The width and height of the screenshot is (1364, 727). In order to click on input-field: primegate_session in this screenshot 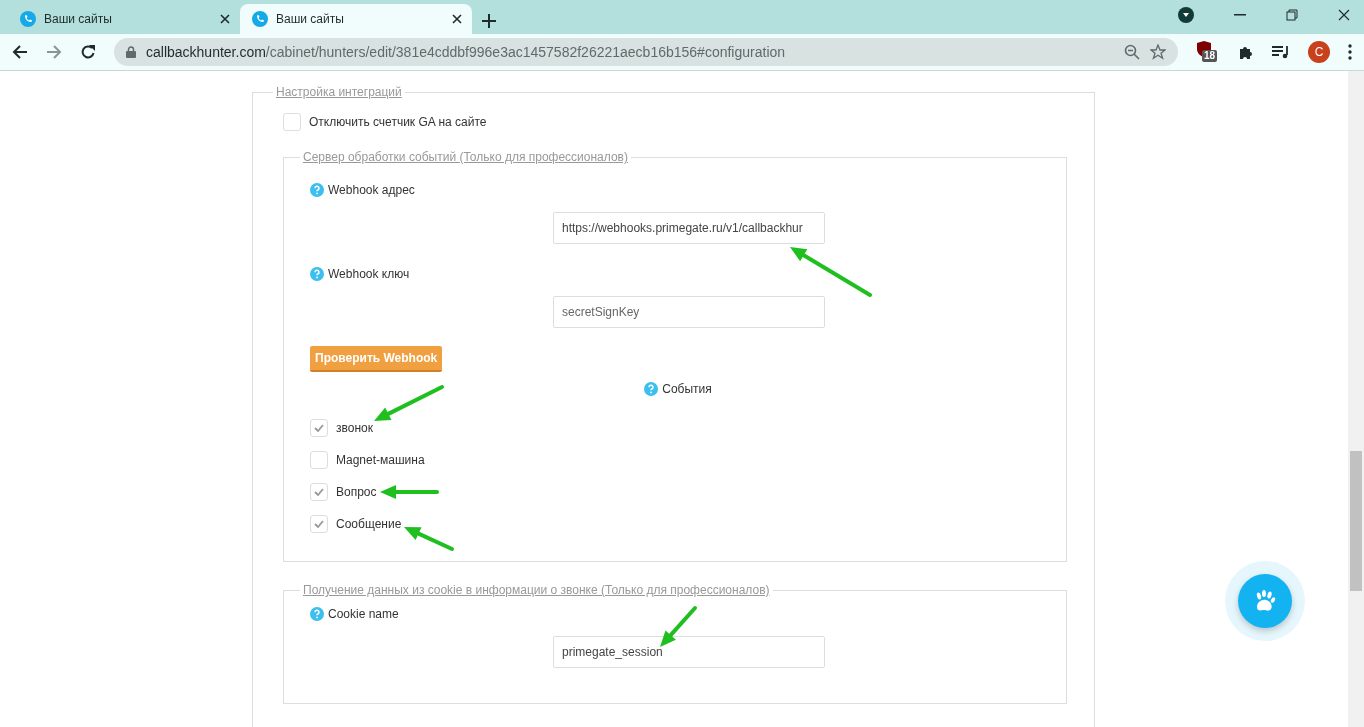, I will do `click(689, 652)`.